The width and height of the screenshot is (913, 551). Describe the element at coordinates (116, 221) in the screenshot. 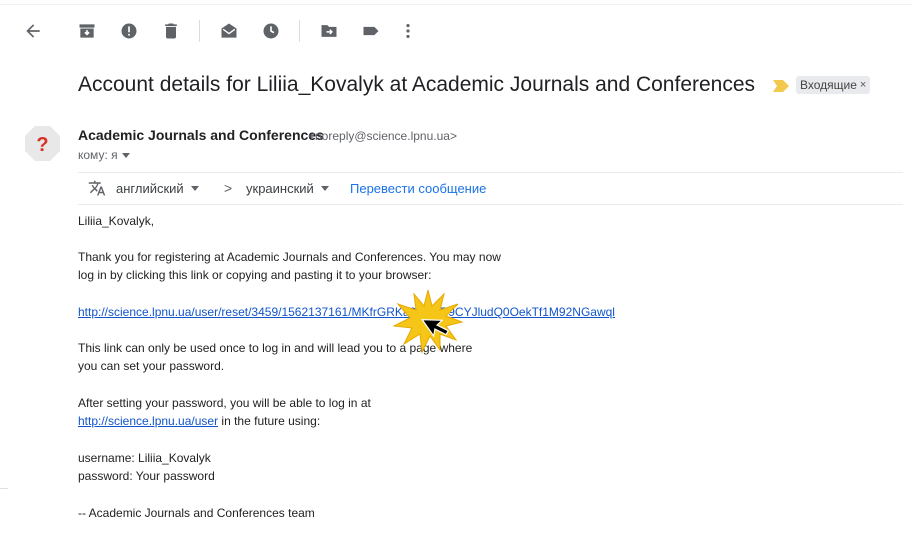

I see `greeting: Liliia_Kovalyk,` at that location.